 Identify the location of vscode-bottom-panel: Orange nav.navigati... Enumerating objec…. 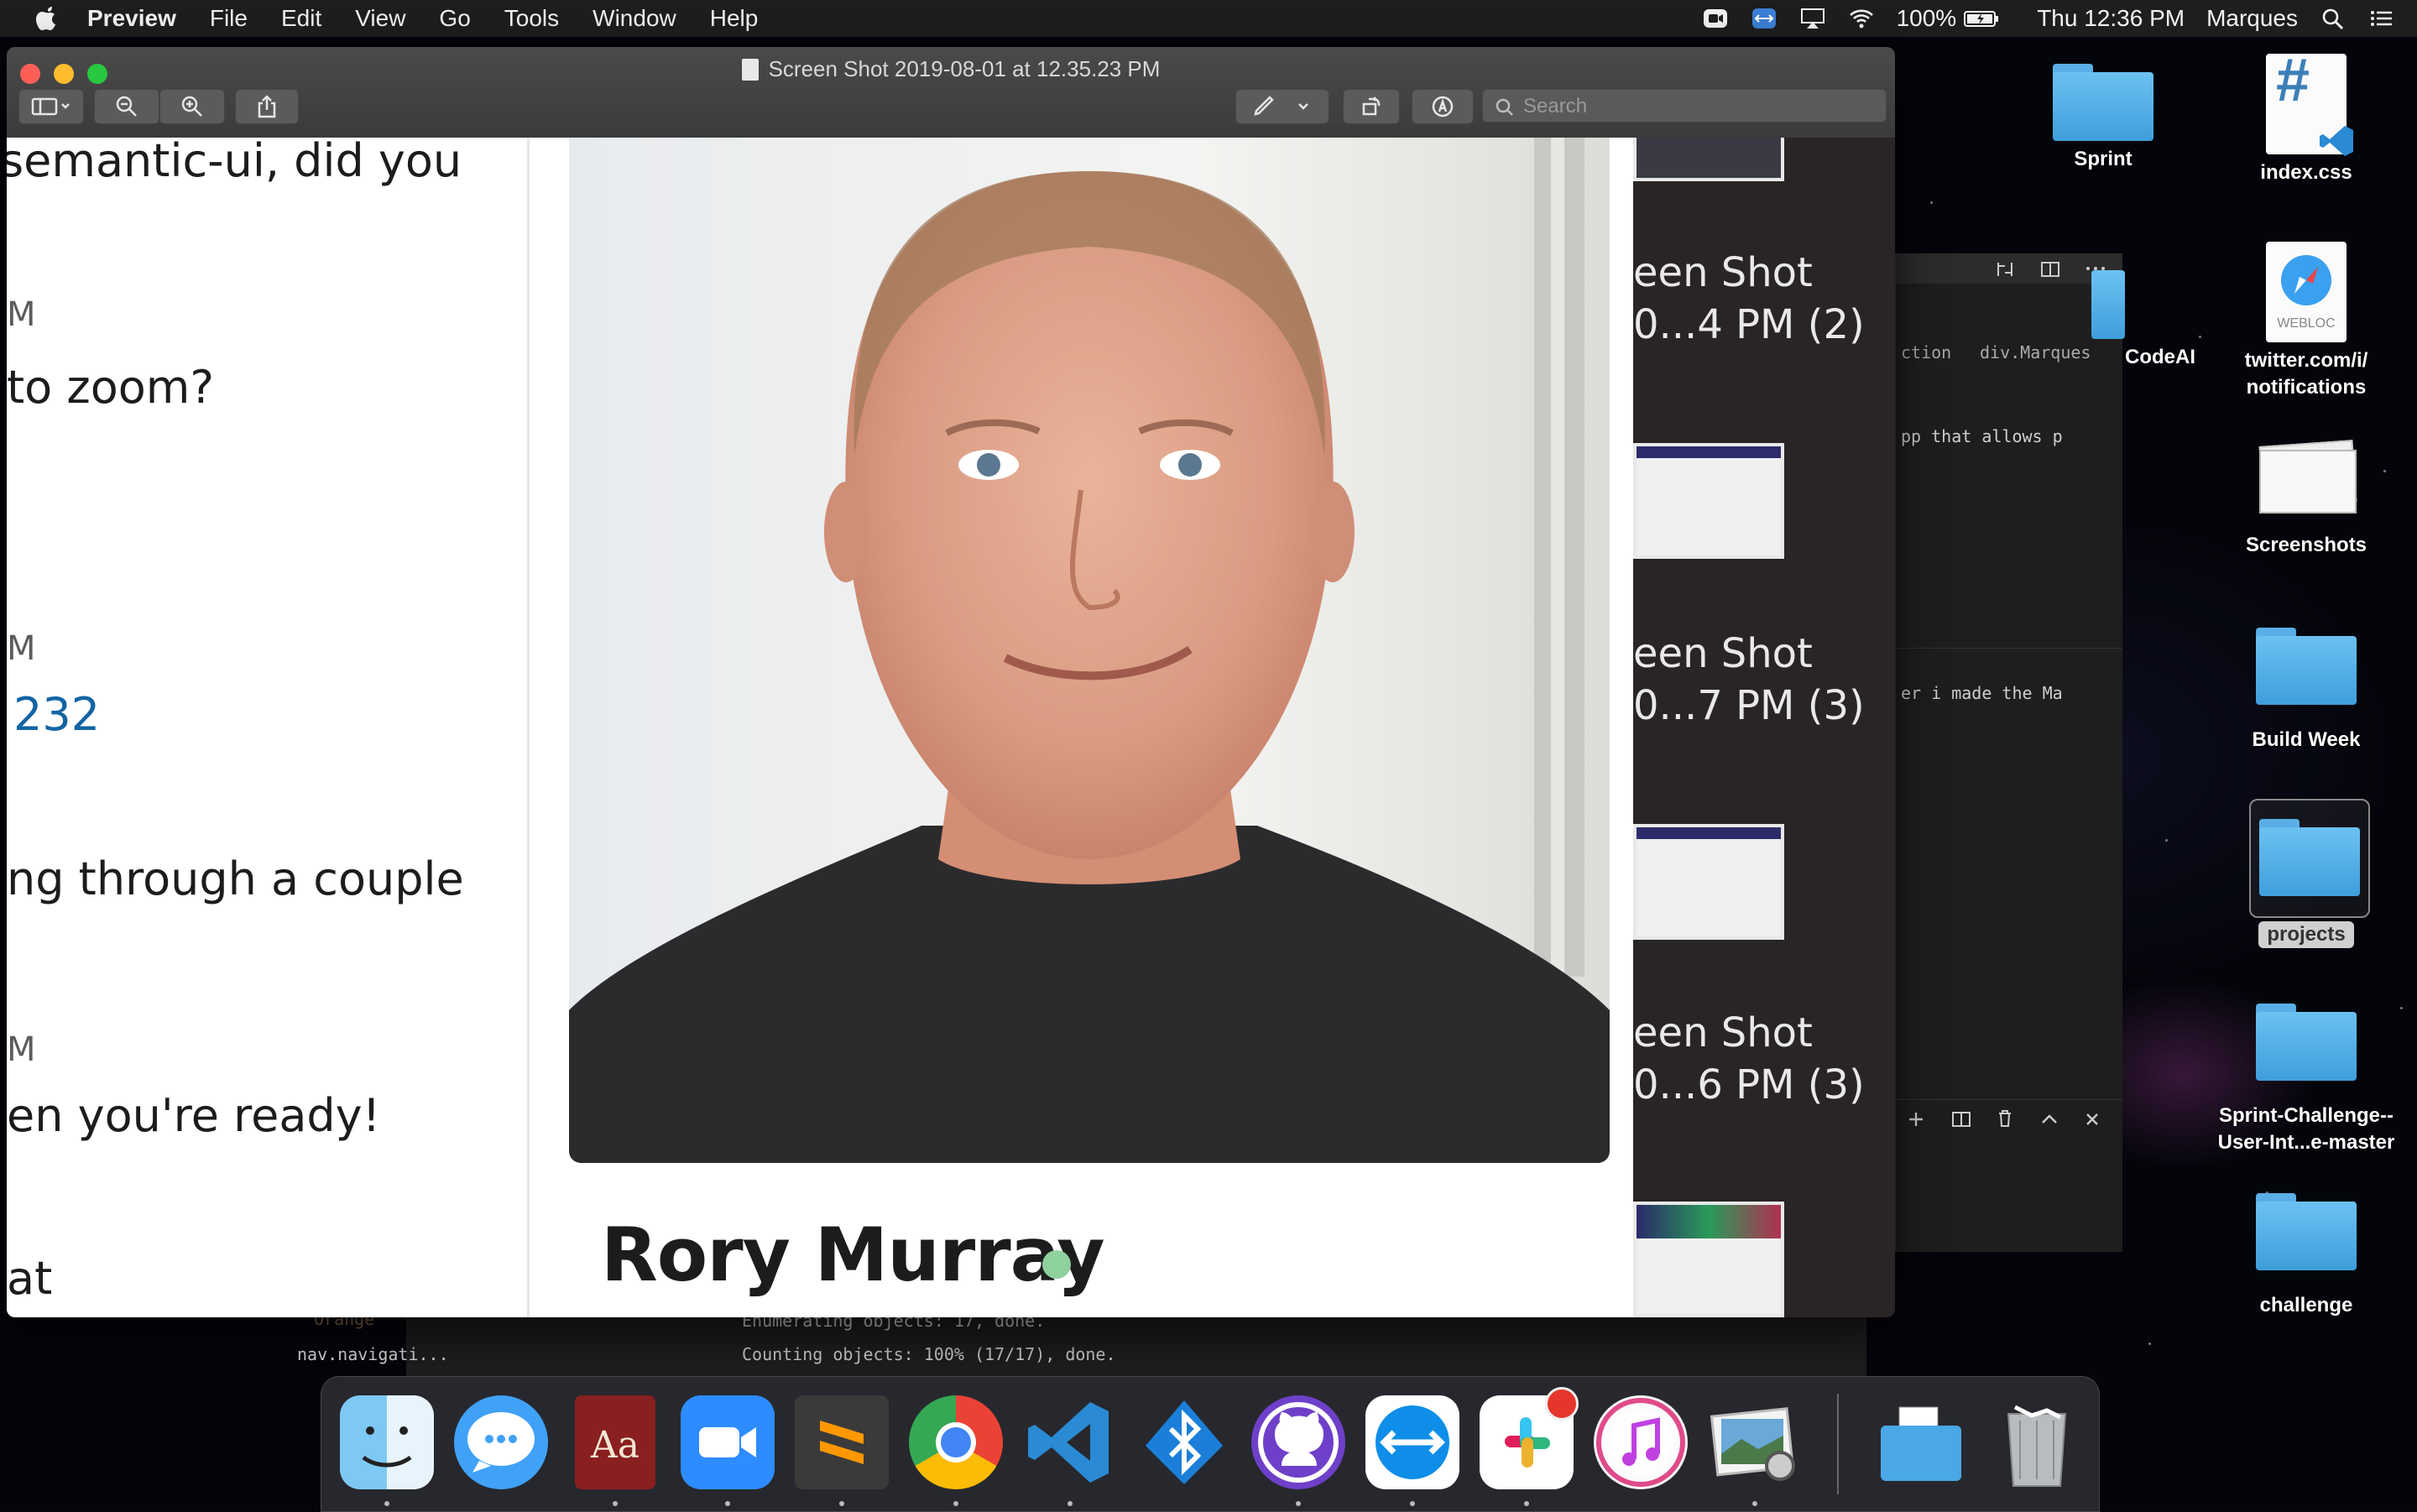
(1081, 1343).